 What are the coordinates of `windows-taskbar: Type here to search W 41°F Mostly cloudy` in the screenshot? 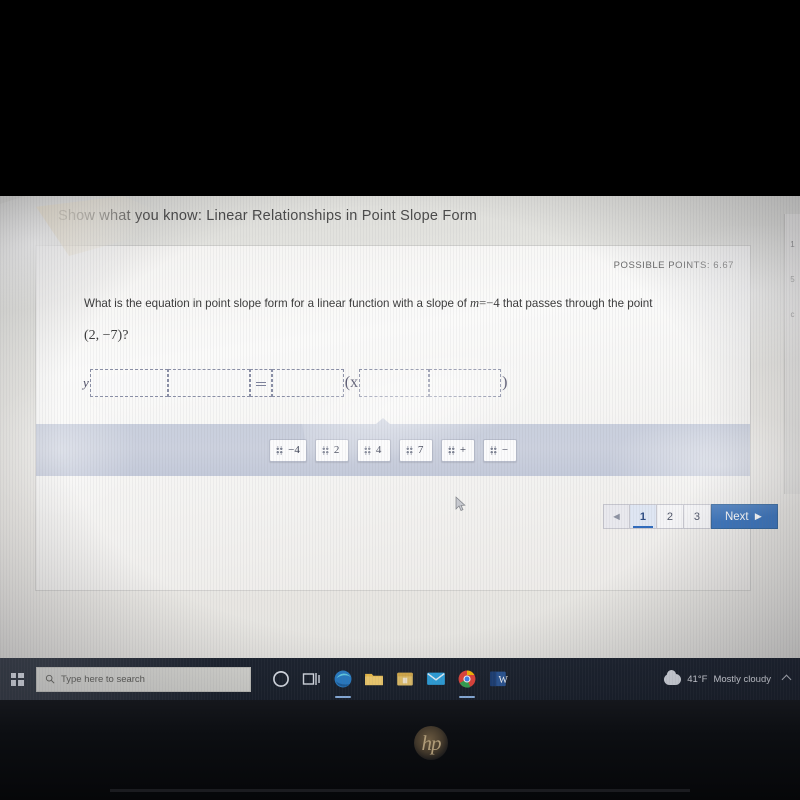 It's located at (400, 679).